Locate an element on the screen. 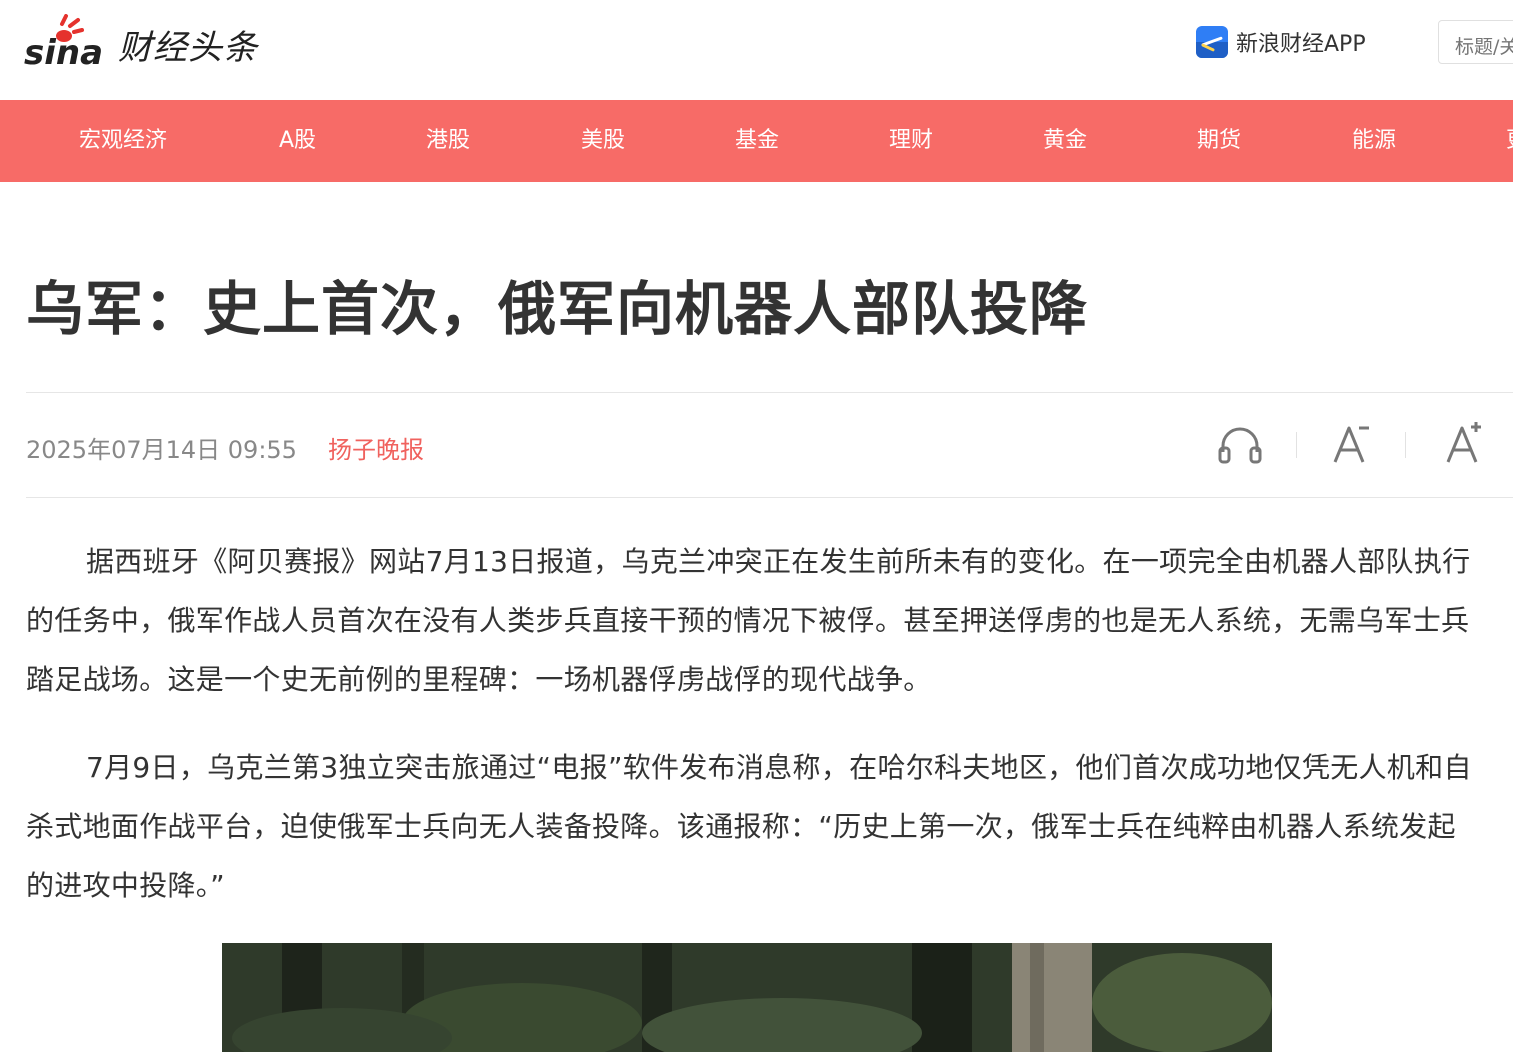 Image resolution: width=1513 pixels, height=1052 pixels. article-title: 乌军：史上首次，俄军向机器人部队投降 is located at coordinates (557, 309).